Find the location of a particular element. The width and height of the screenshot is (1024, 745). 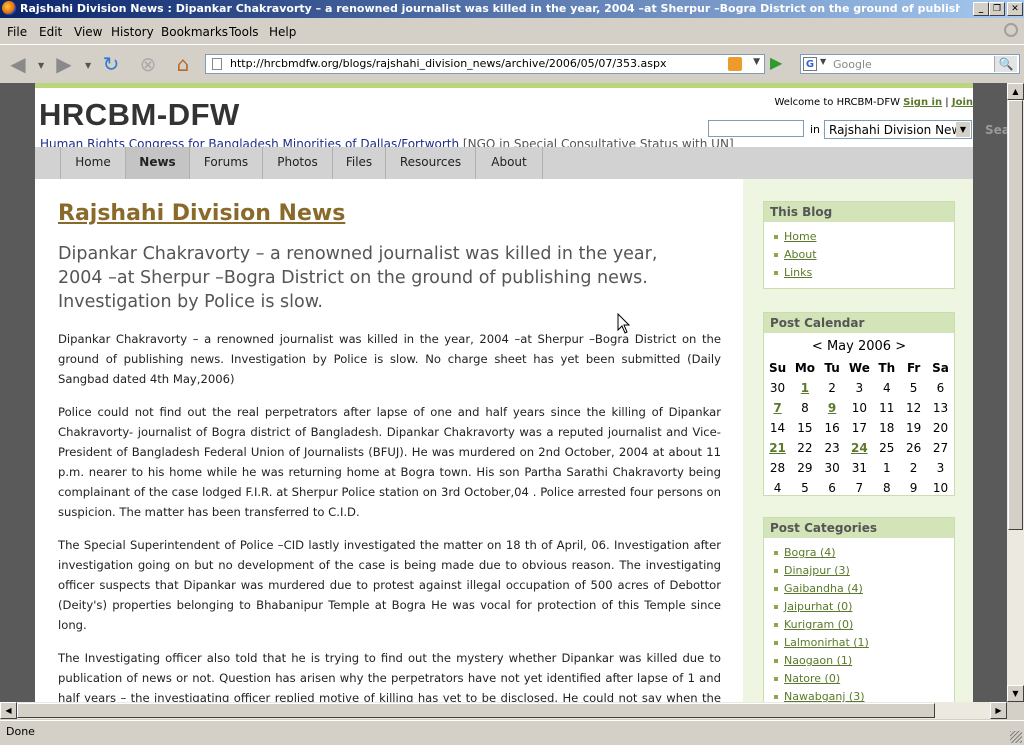

site-search-scope-select: Rajshahi Division News ▼ is located at coordinates (898, 129).